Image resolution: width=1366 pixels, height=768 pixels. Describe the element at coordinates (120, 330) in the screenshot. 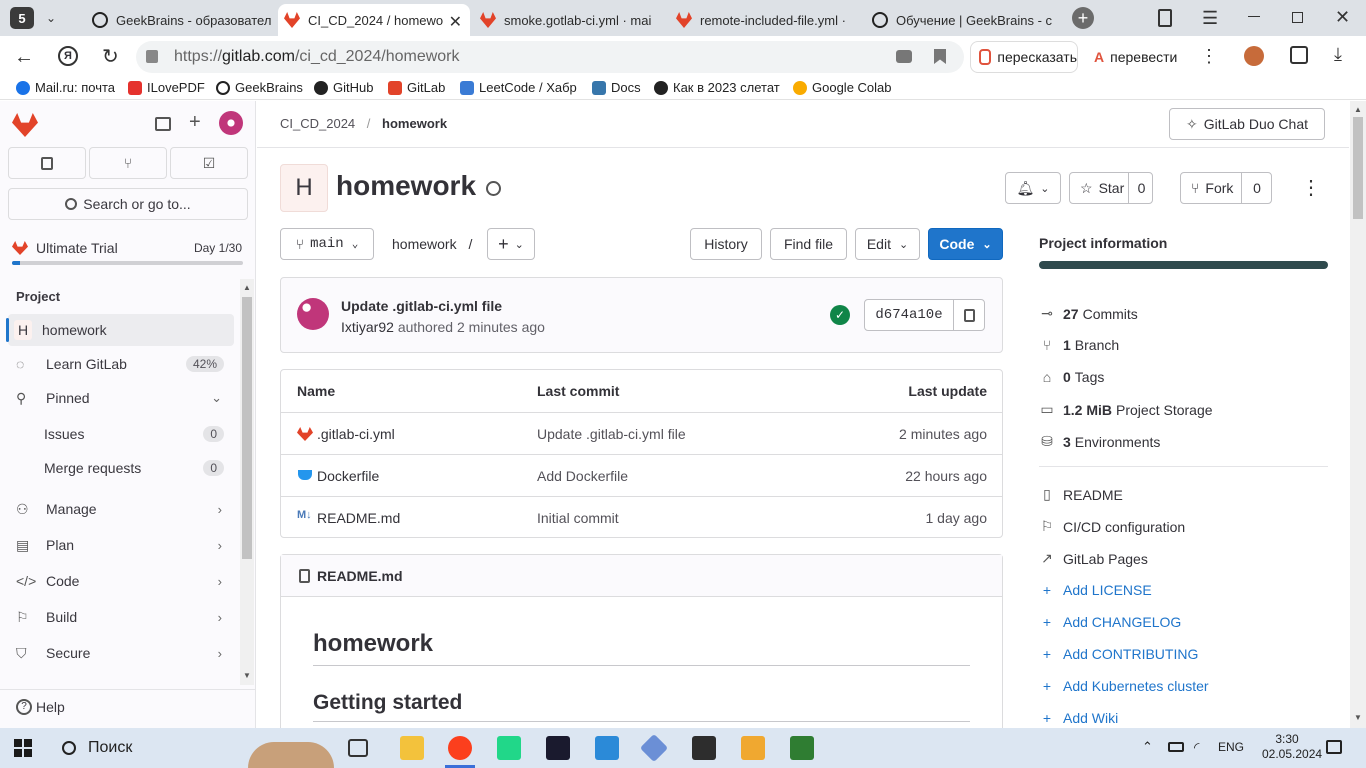

I see `sidebar-item-homework: H homework` at that location.